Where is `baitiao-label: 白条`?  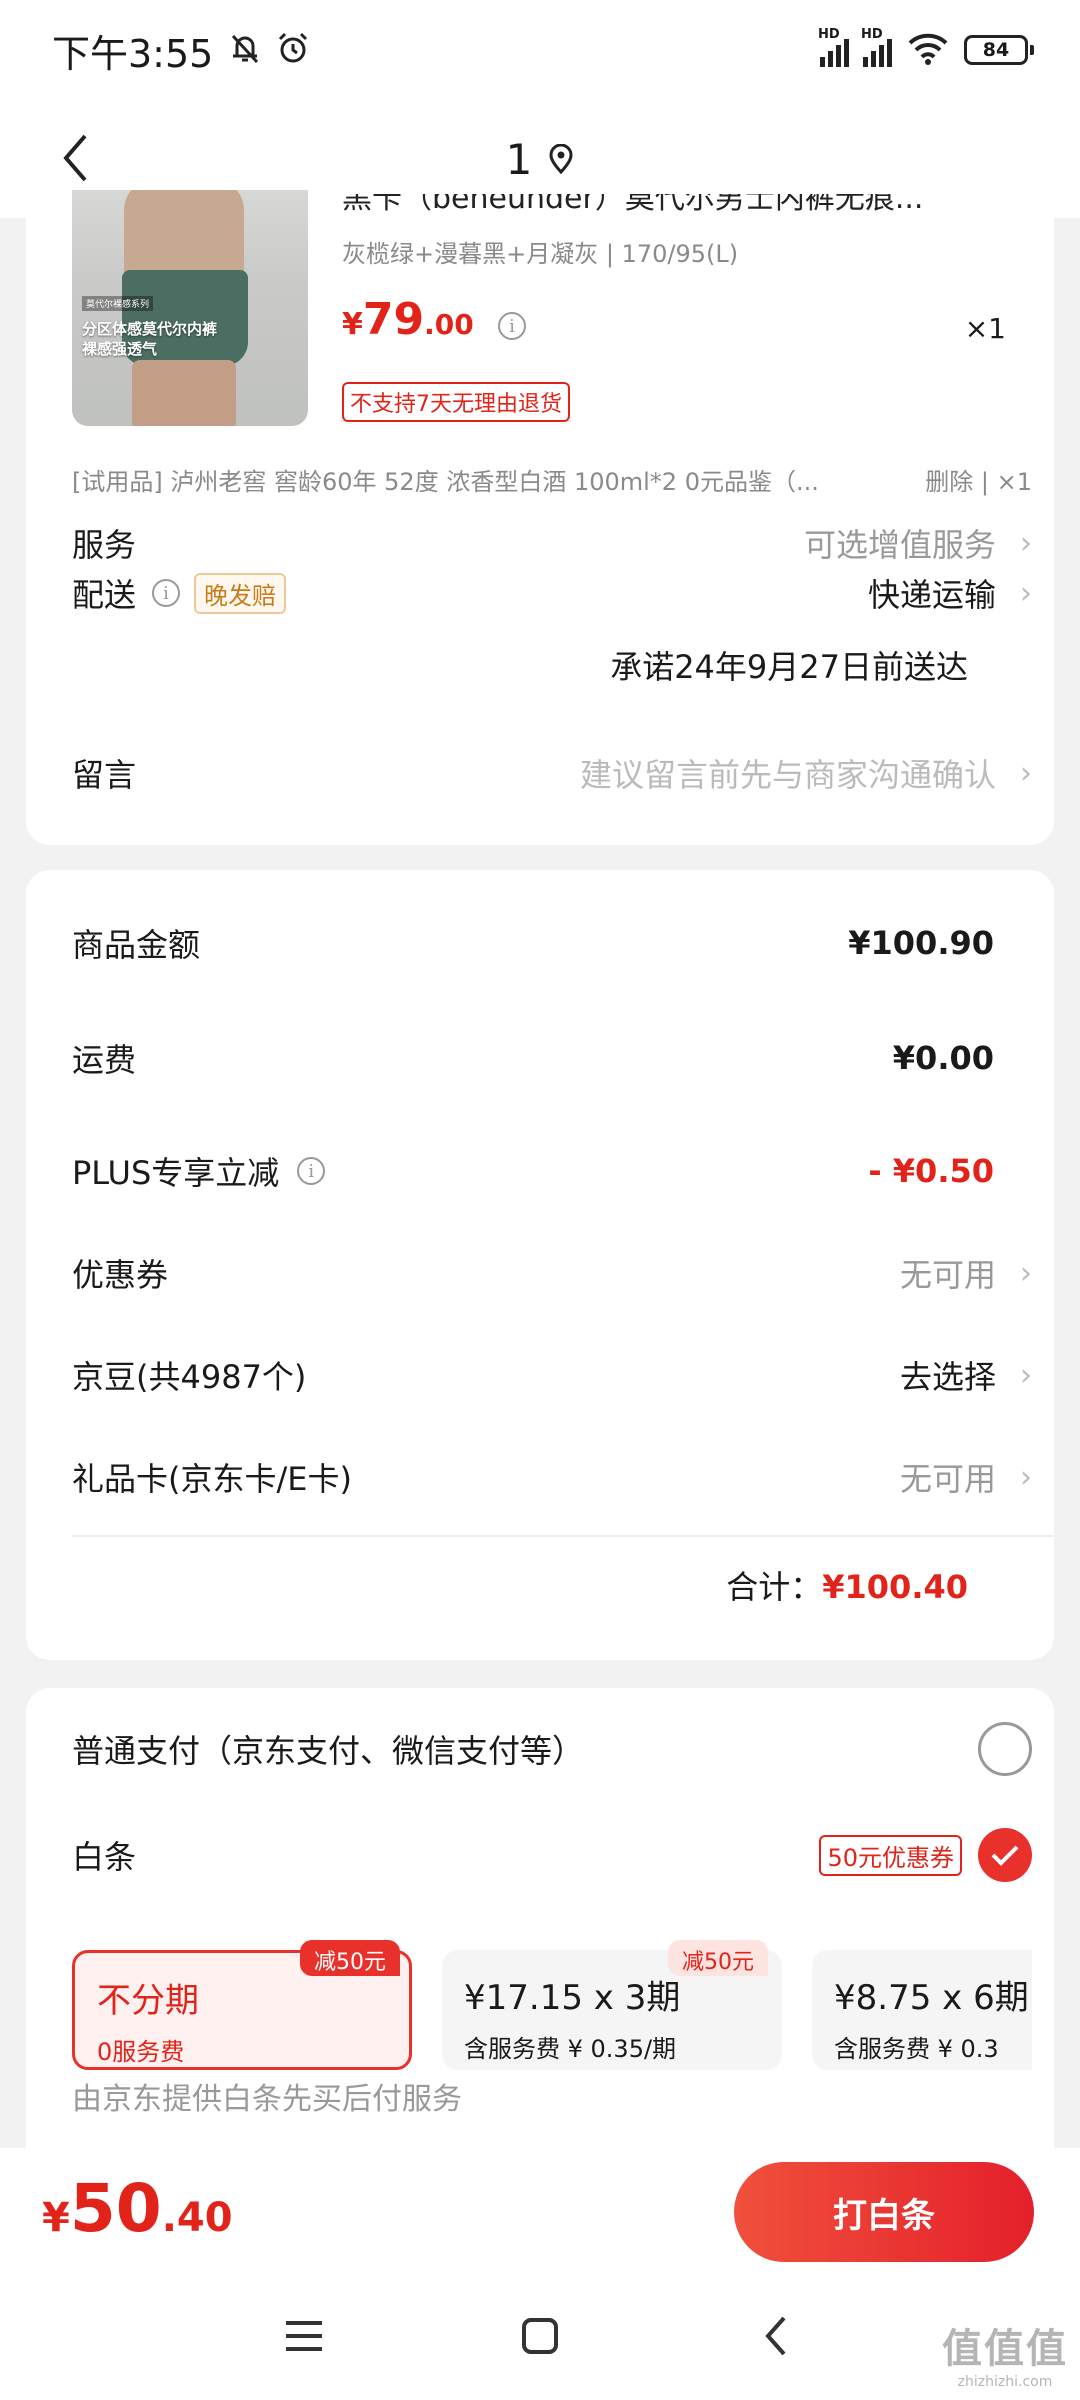 baitiao-label: 白条 is located at coordinates (104, 1857).